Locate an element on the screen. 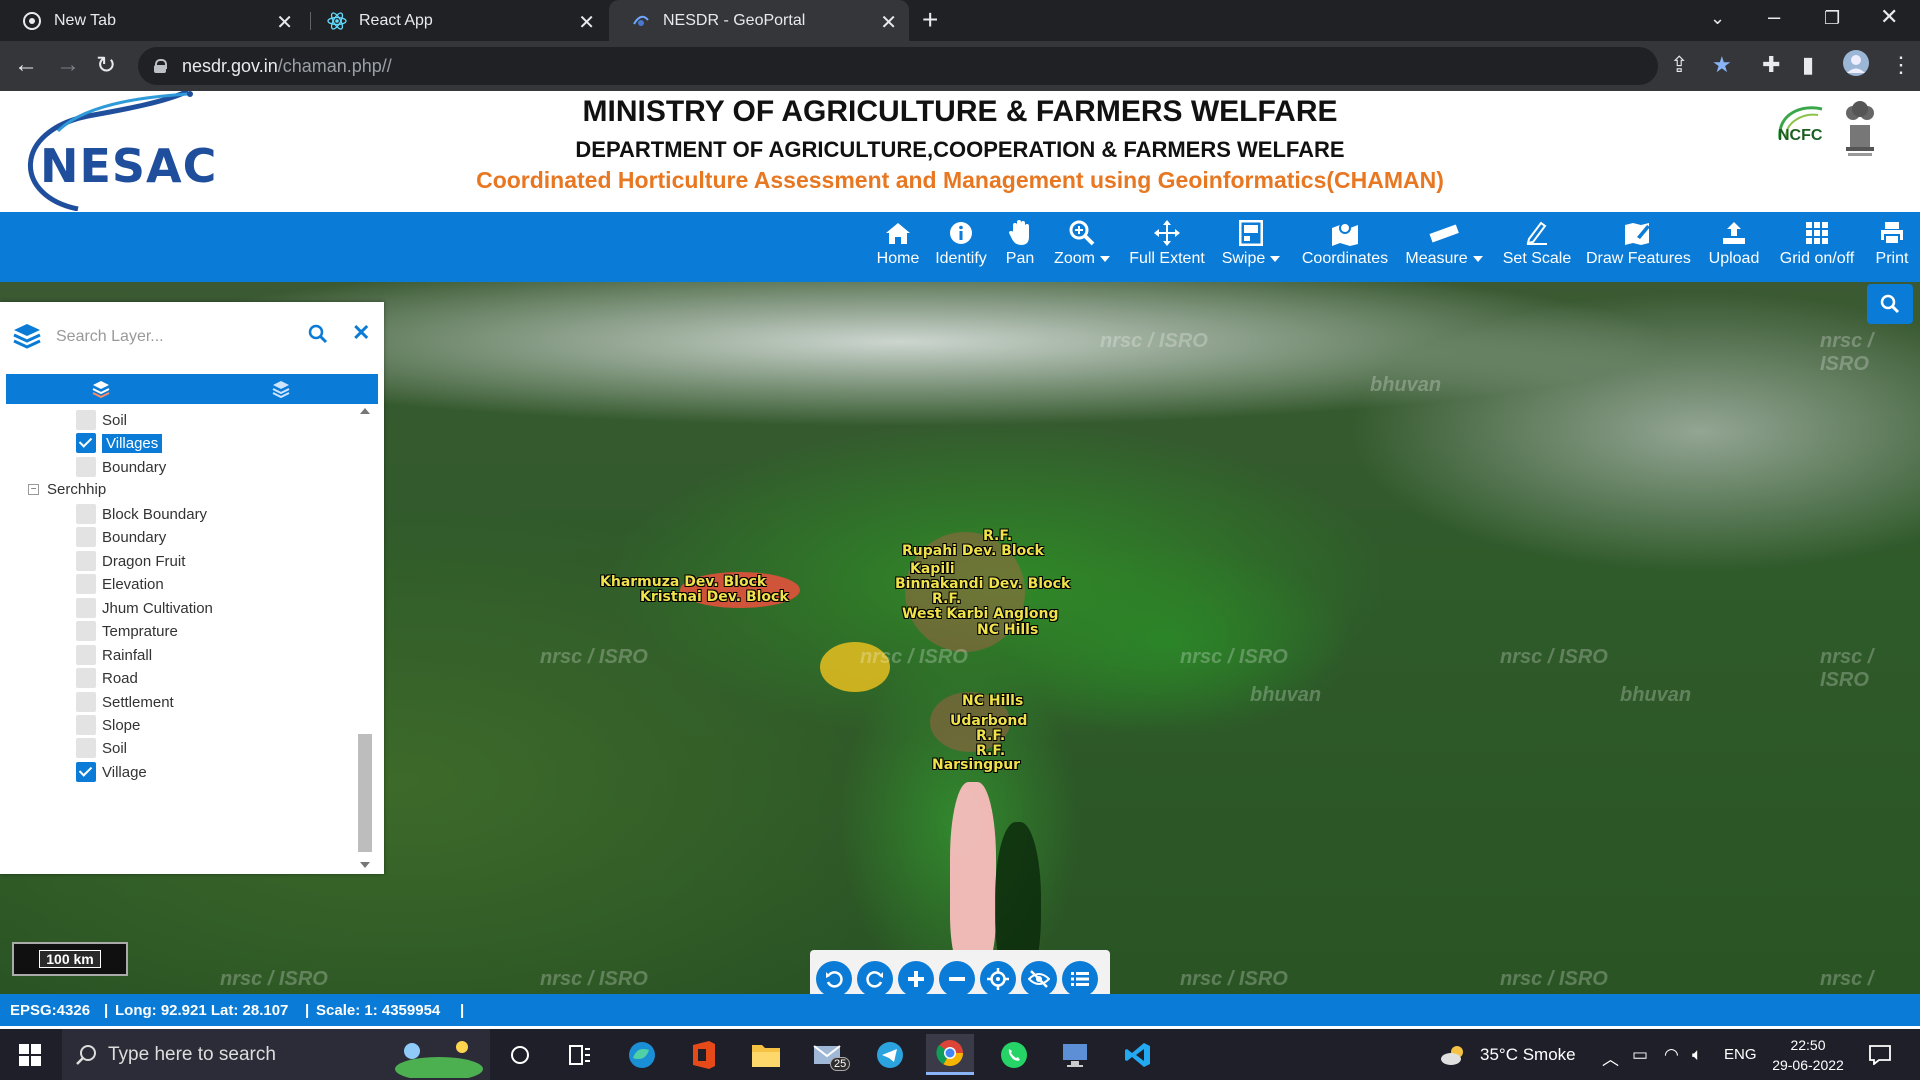 This screenshot has width=1920, height=1080. coordinates-button: Coordinates is located at coordinates (1345, 243).